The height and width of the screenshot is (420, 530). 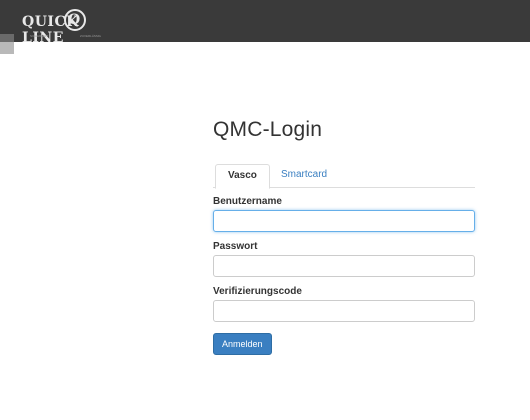 I want to click on page-title: QMC-Login, so click(x=268, y=129).